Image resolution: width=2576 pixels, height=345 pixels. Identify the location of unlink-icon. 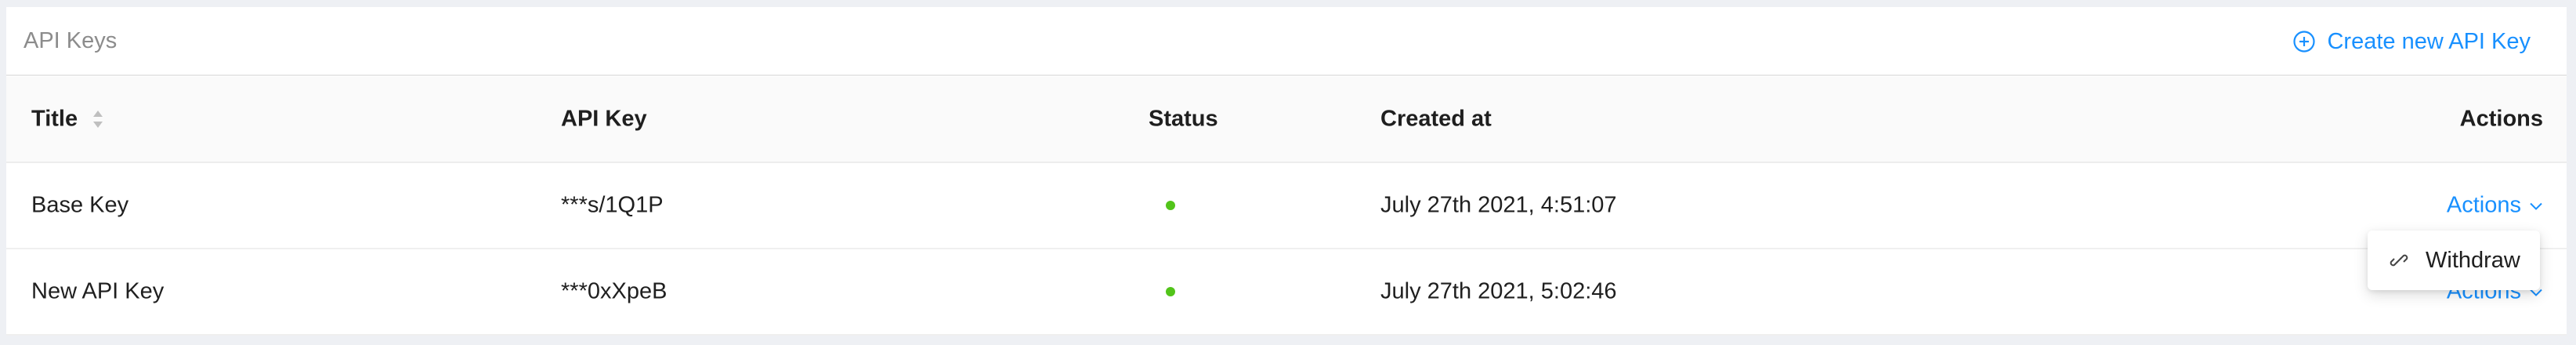
(2399, 260).